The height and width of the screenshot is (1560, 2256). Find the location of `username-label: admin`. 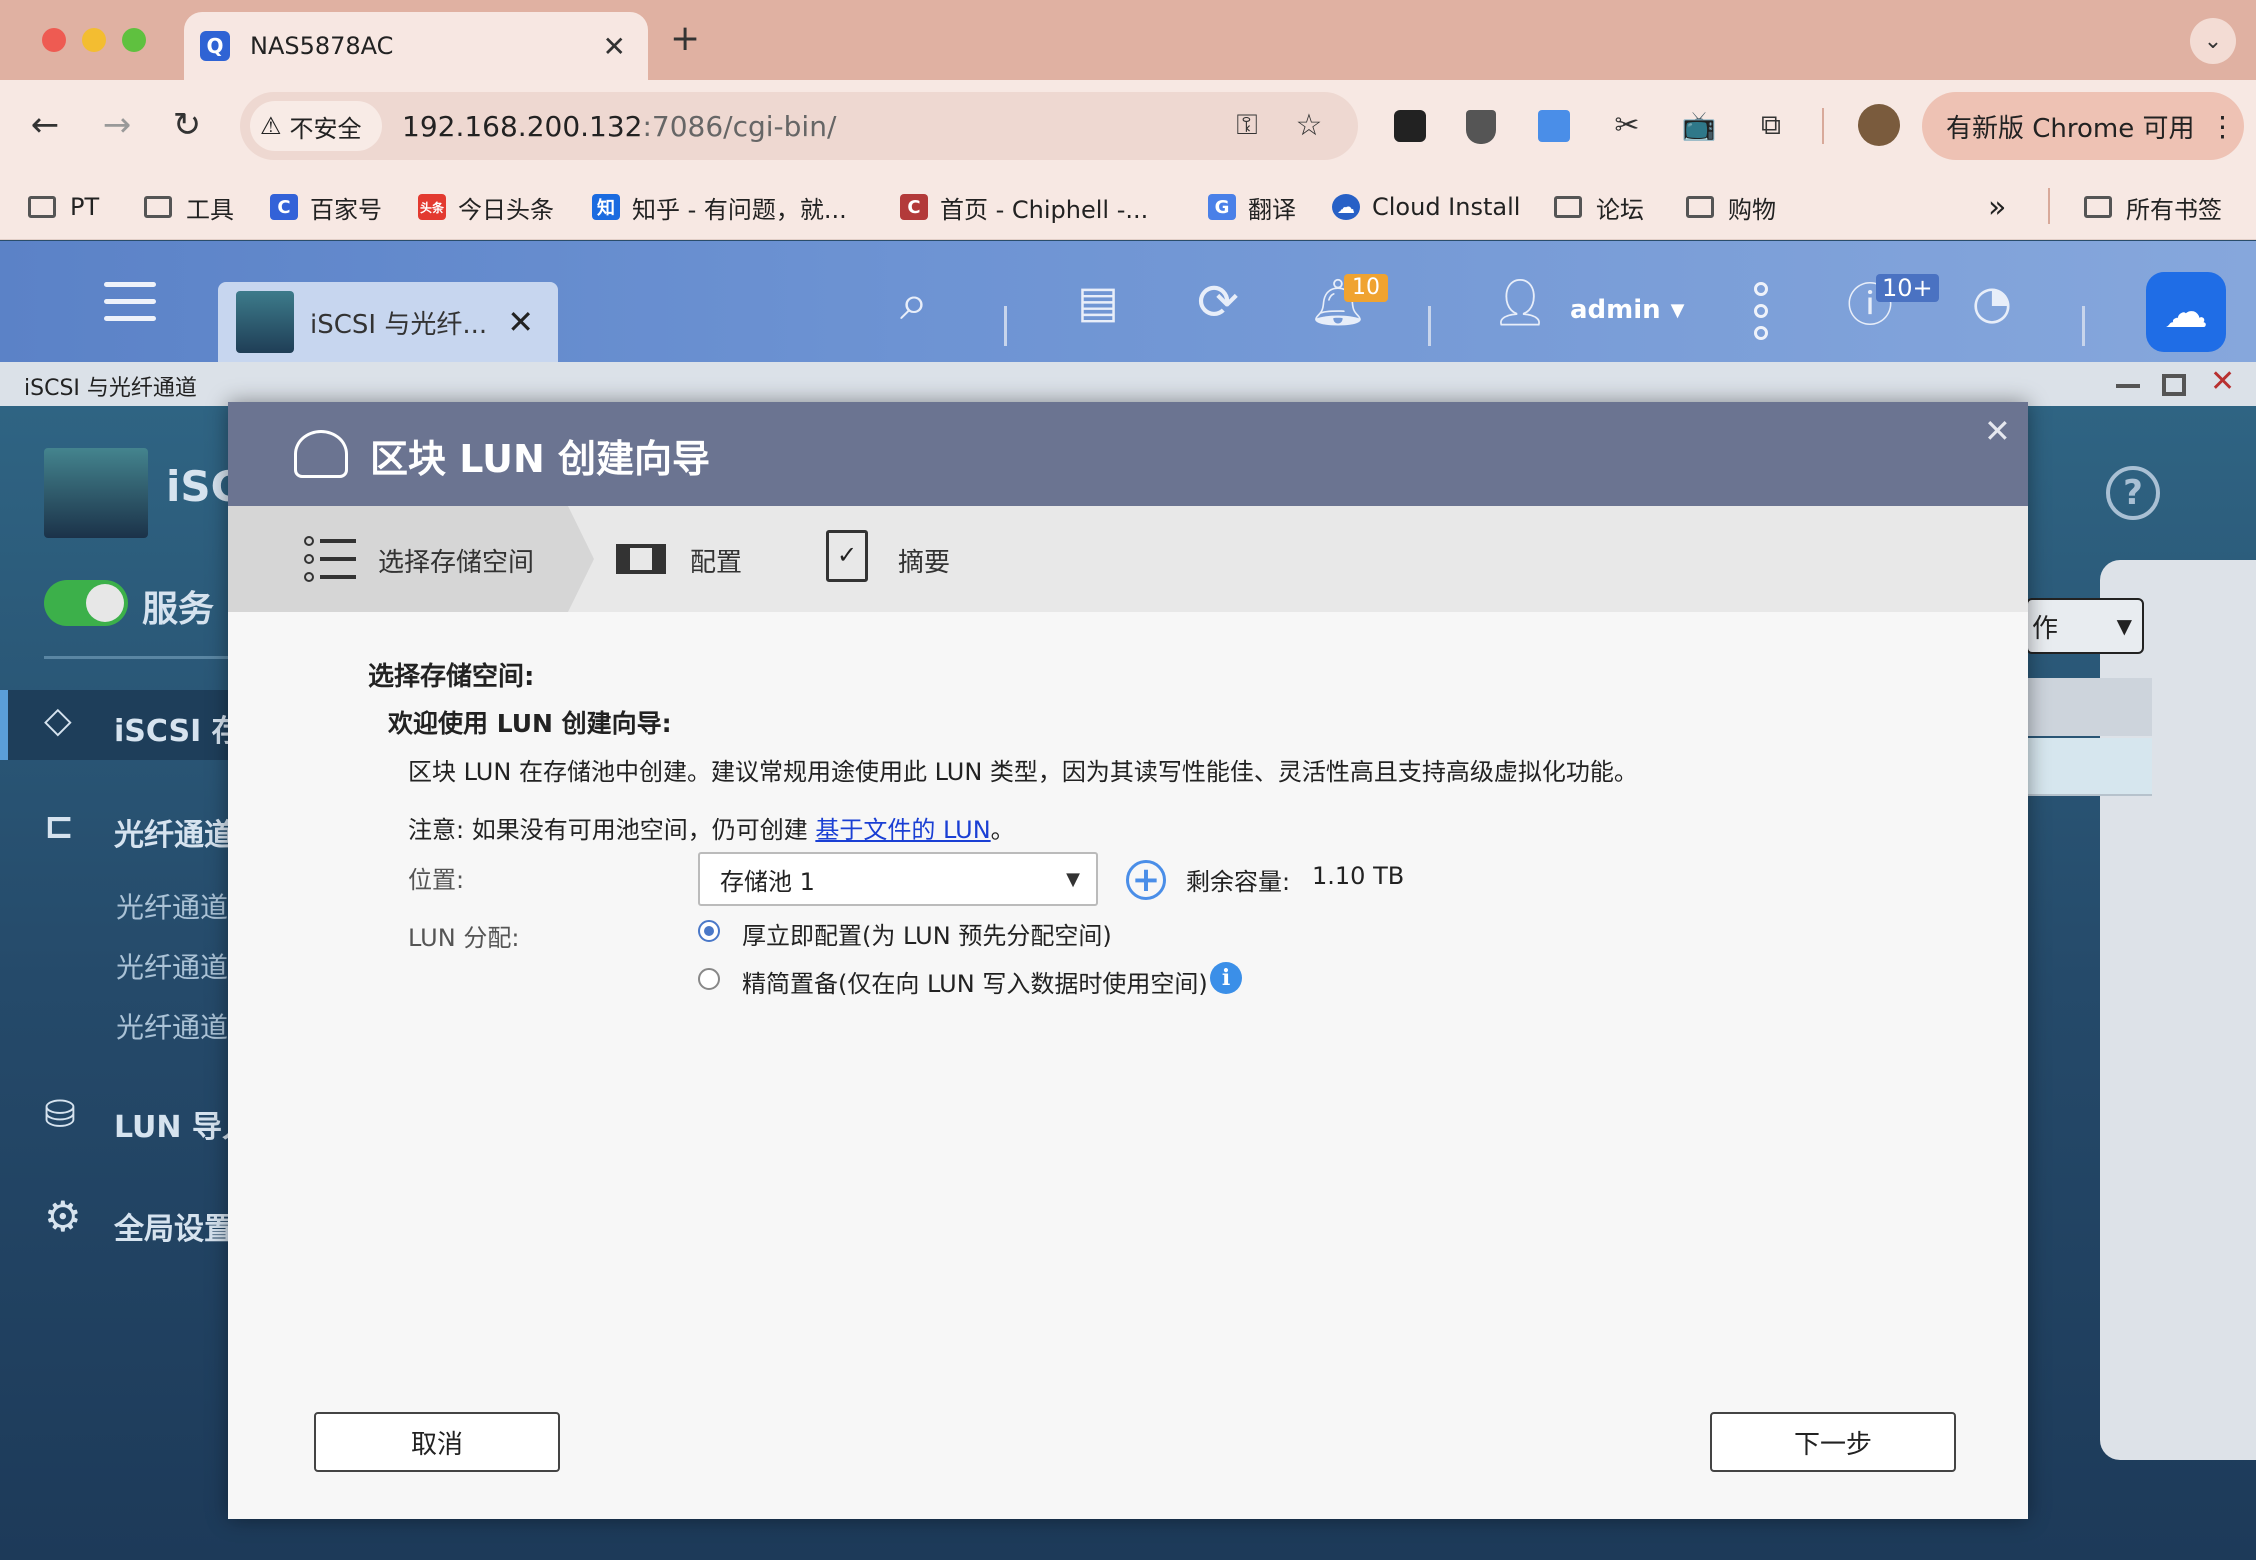

username-label: admin is located at coordinates (1615, 310).